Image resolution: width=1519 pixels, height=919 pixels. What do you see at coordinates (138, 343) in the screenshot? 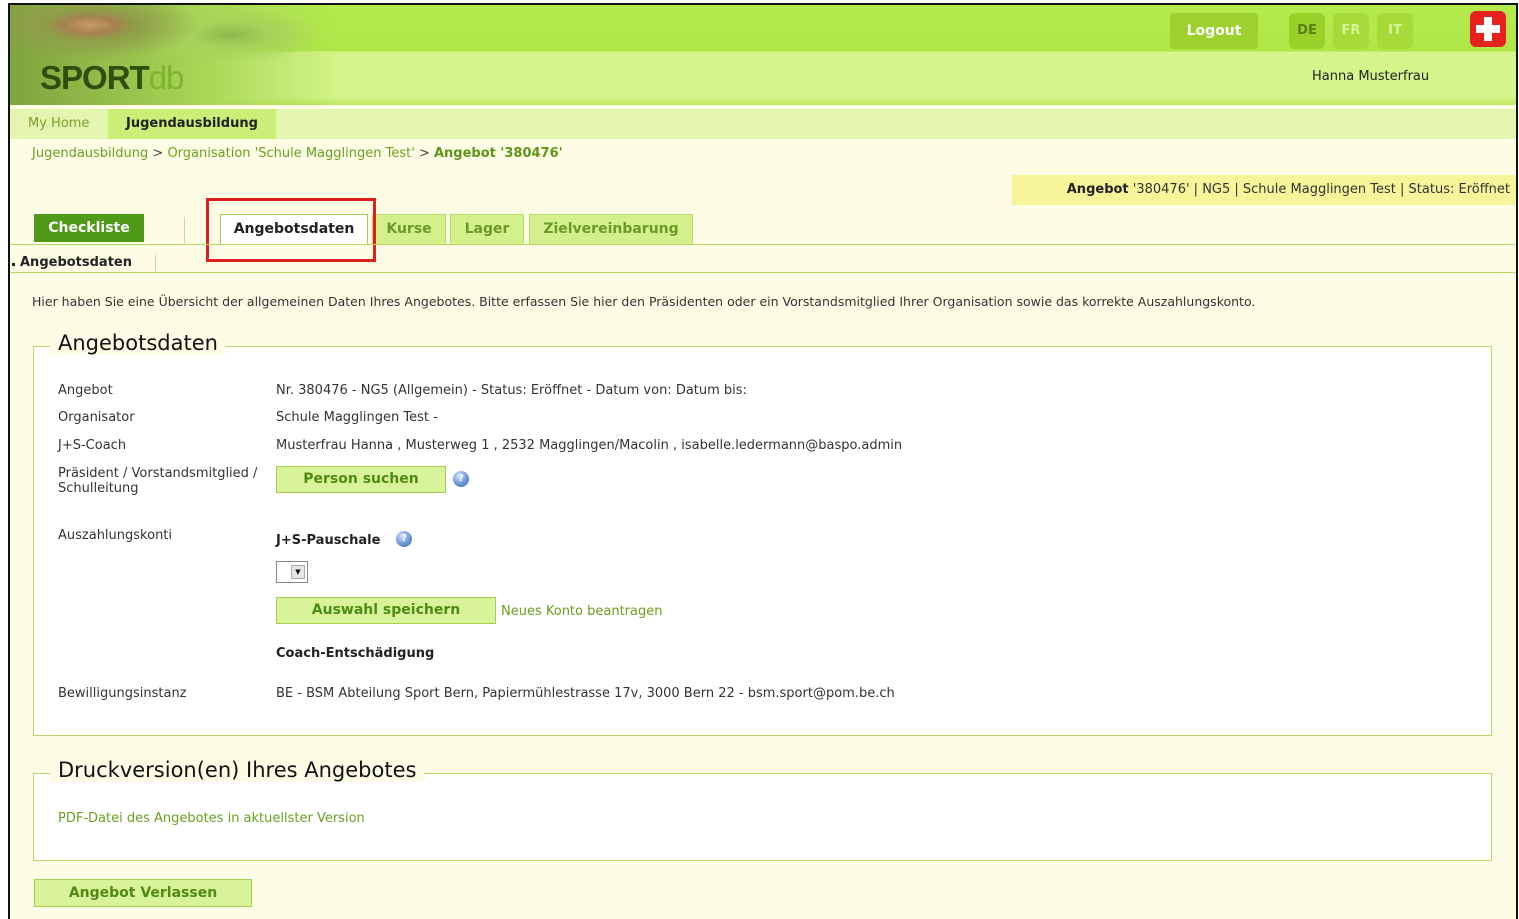
I see `angebotsdaten-legend: Angebotsdaten` at bounding box center [138, 343].